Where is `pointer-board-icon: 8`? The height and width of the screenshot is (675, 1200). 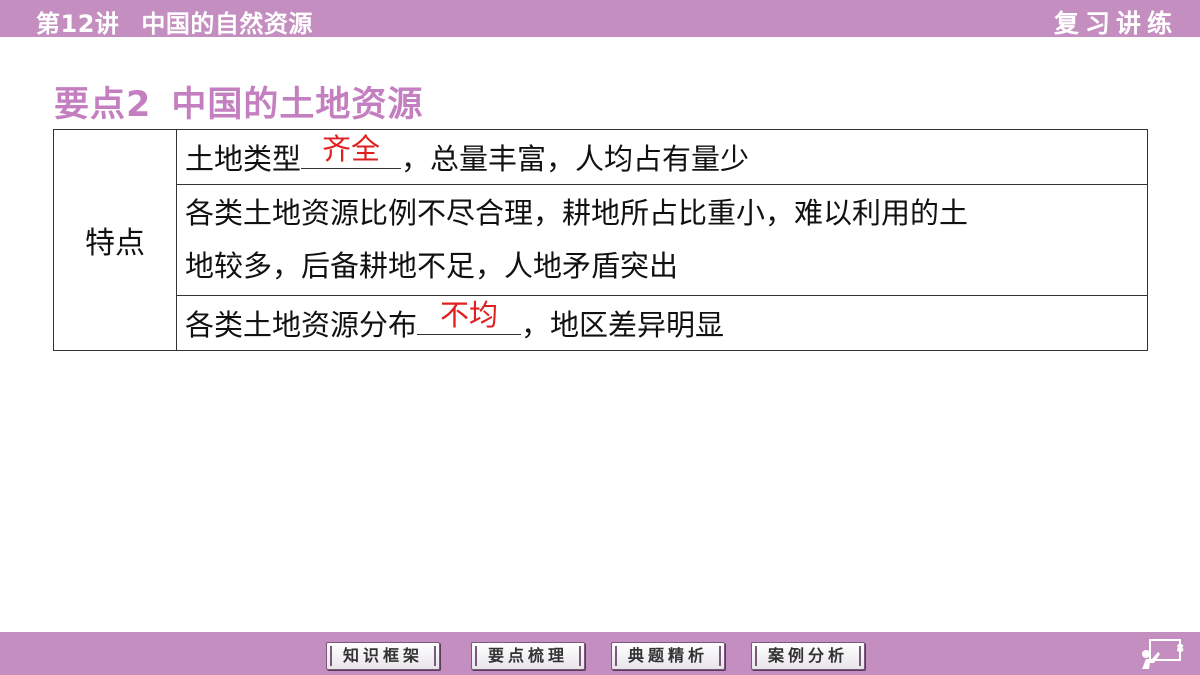 pointer-board-icon: 8 is located at coordinates (1163, 654).